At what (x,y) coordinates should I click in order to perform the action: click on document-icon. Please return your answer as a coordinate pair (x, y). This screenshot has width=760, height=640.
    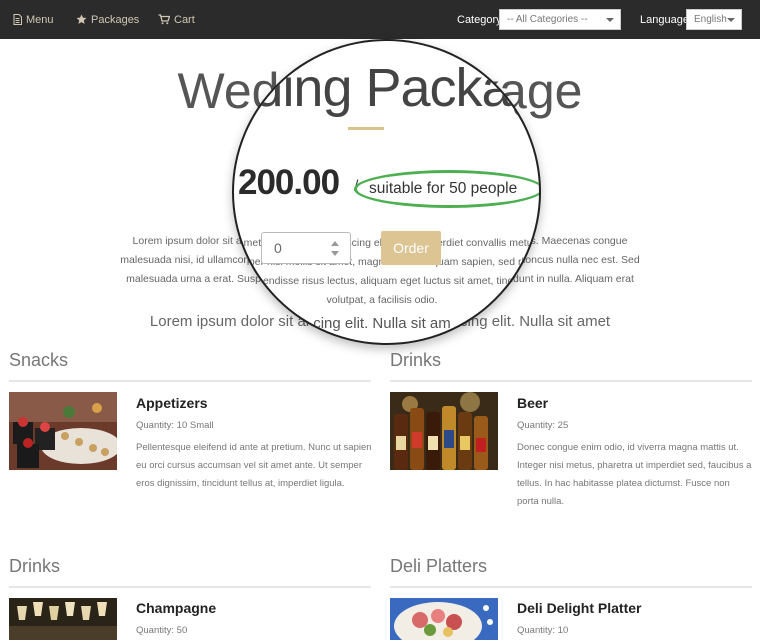
    Looking at the image, I should click on (17, 19).